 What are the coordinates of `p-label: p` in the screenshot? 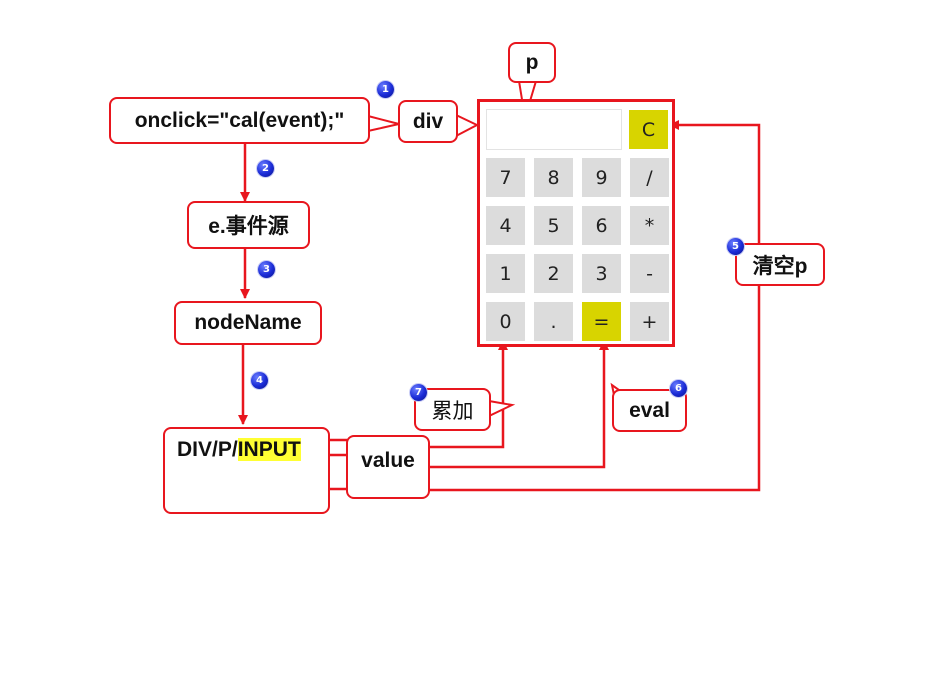 It's located at (532, 62).